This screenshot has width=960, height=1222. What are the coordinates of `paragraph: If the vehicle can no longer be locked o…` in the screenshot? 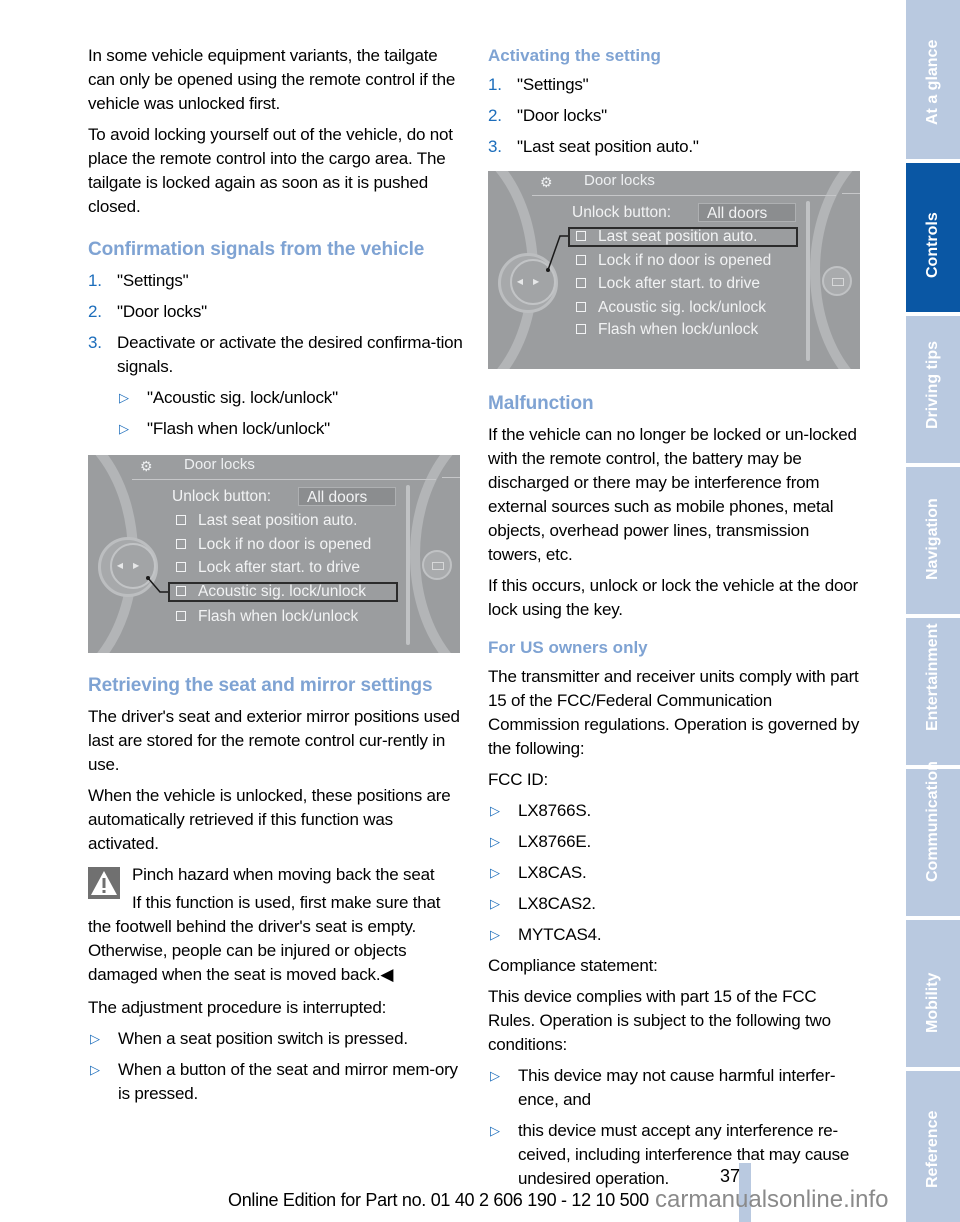 It's located at (672, 494).